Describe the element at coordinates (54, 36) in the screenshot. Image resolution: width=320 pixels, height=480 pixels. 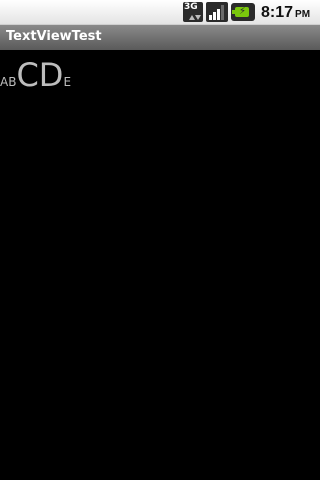
I see `app-title: TextViewTest` at that location.